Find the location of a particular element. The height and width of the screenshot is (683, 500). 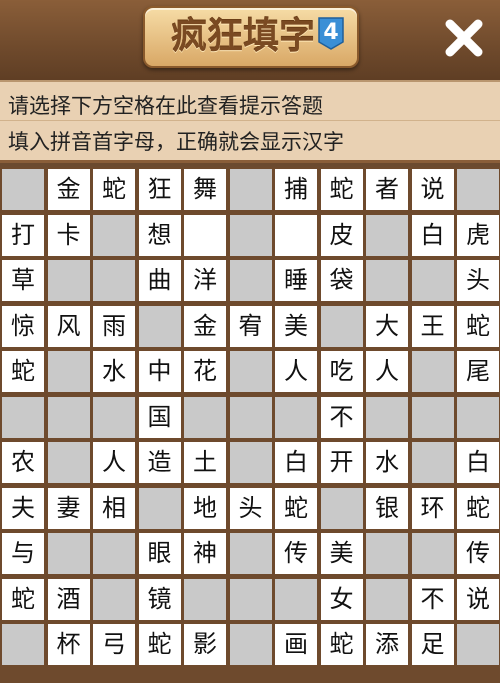

grid-cell: 曲 is located at coordinates (159, 280).